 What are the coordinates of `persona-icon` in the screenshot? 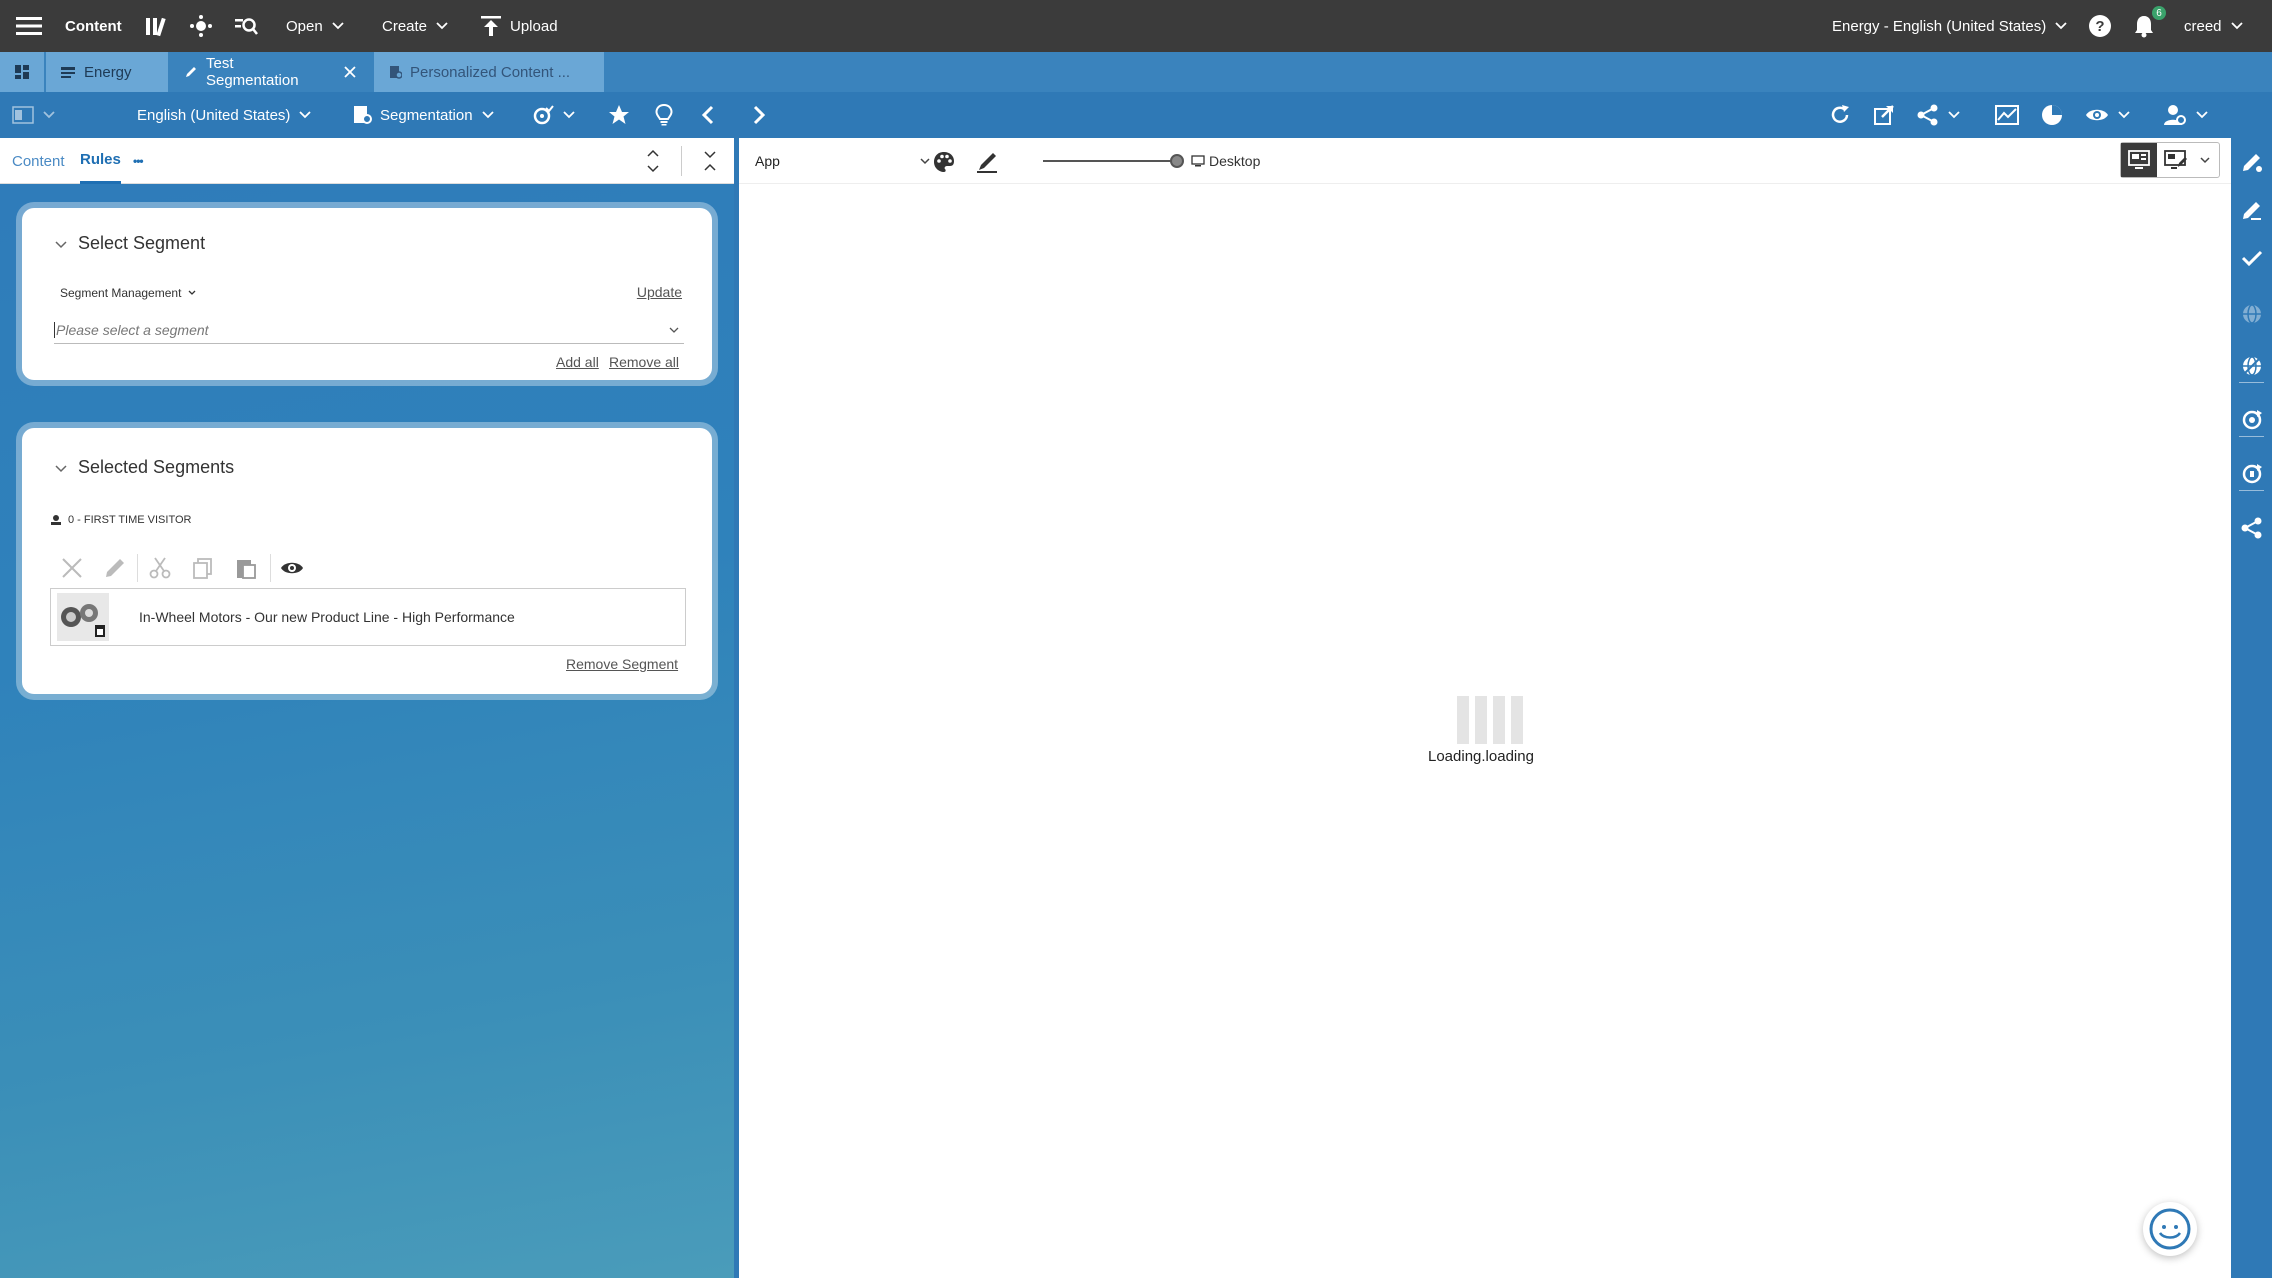 It's located at (2175, 115).